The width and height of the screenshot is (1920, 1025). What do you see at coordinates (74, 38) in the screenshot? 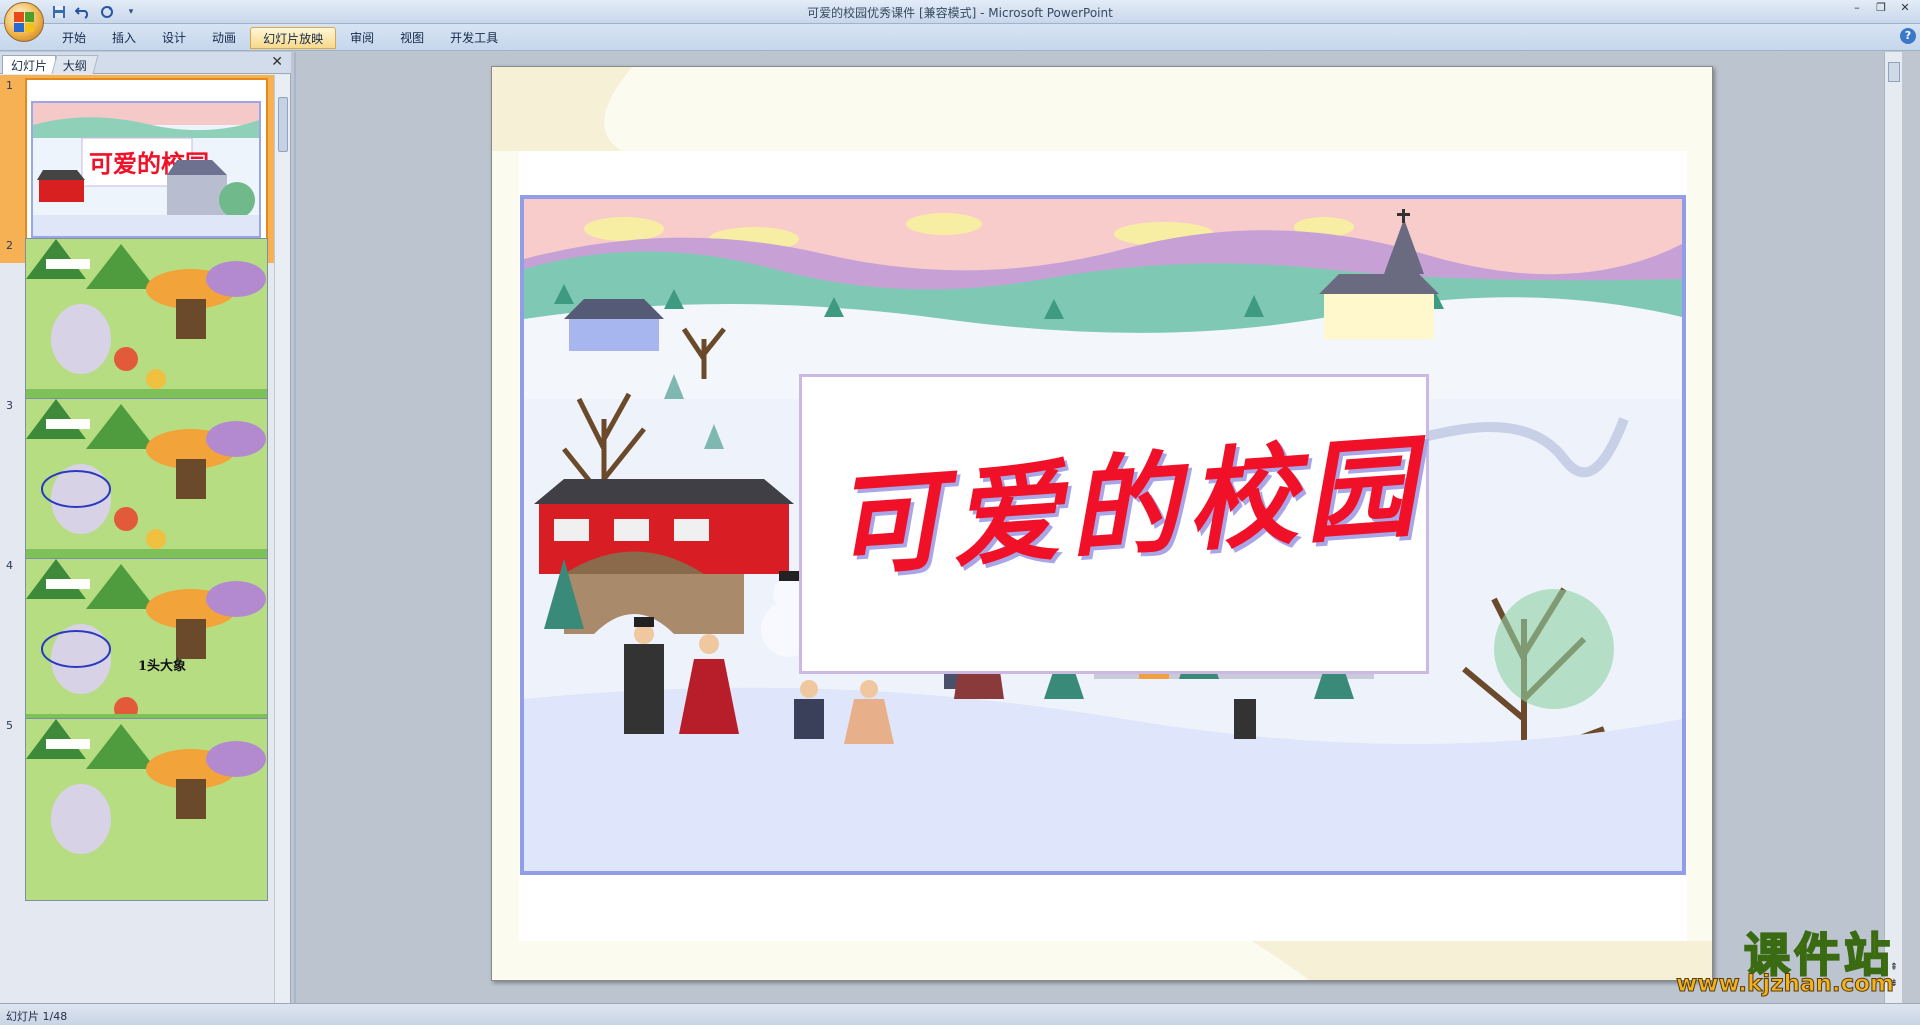
I see `tab-home: 开始` at bounding box center [74, 38].